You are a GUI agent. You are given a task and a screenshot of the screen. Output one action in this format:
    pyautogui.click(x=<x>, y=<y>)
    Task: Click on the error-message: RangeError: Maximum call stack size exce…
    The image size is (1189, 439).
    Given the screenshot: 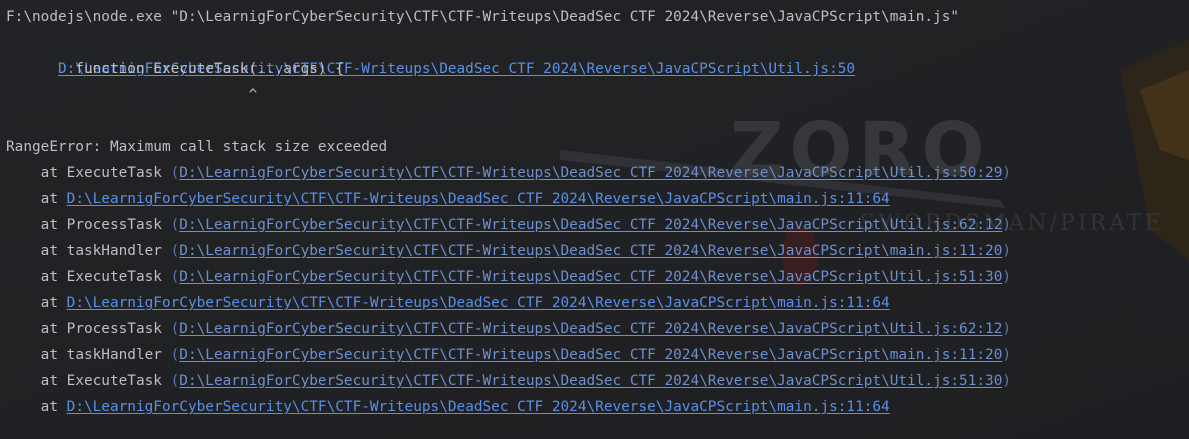 What is the action you would take?
    pyautogui.click(x=197, y=147)
    